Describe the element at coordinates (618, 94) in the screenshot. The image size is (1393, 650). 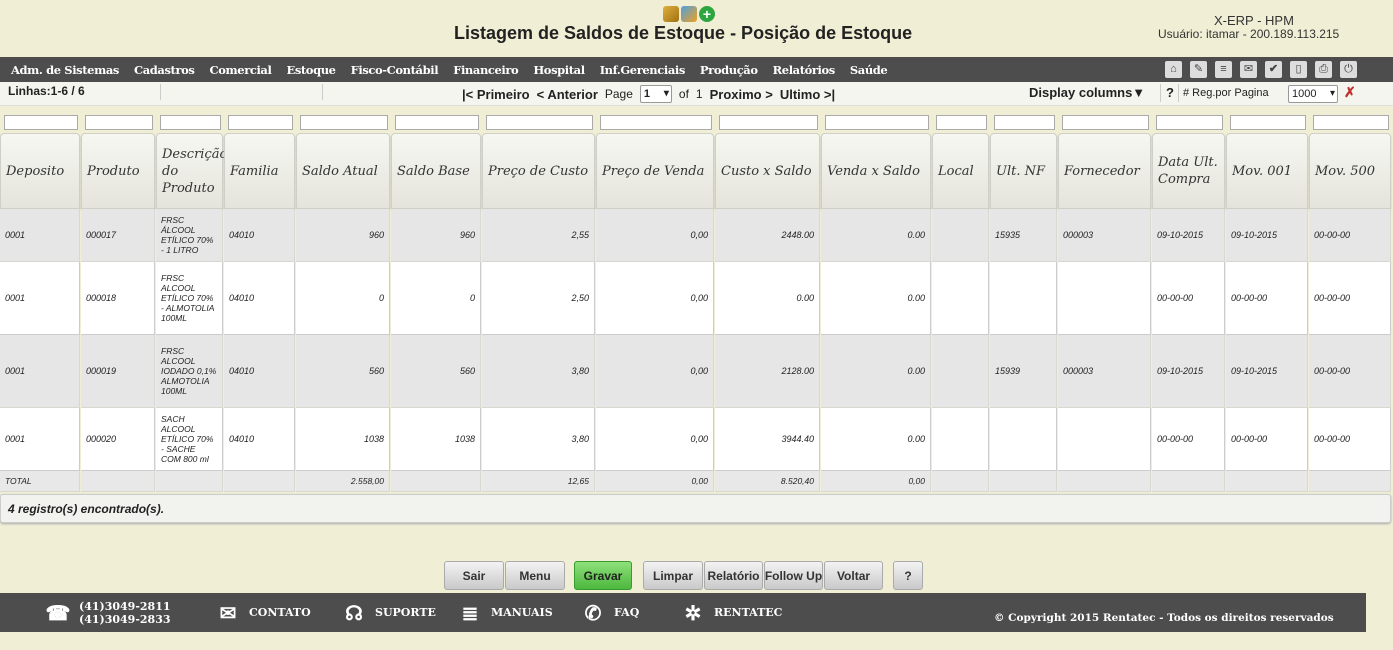
I see `page-label: Page` at that location.